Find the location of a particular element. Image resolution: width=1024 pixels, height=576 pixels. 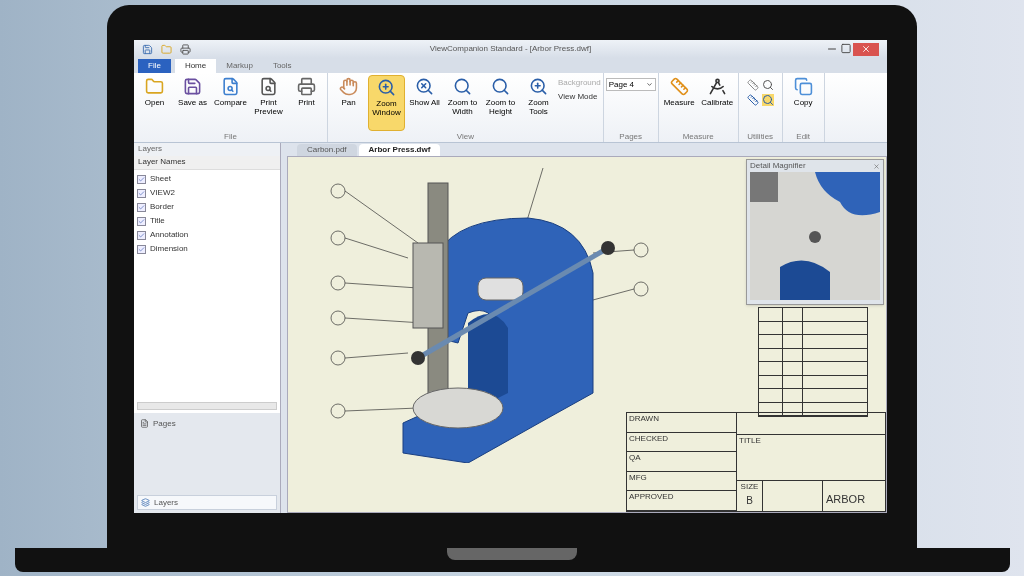

page-dropdown: Page 4 is located at coordinates (630, 84).